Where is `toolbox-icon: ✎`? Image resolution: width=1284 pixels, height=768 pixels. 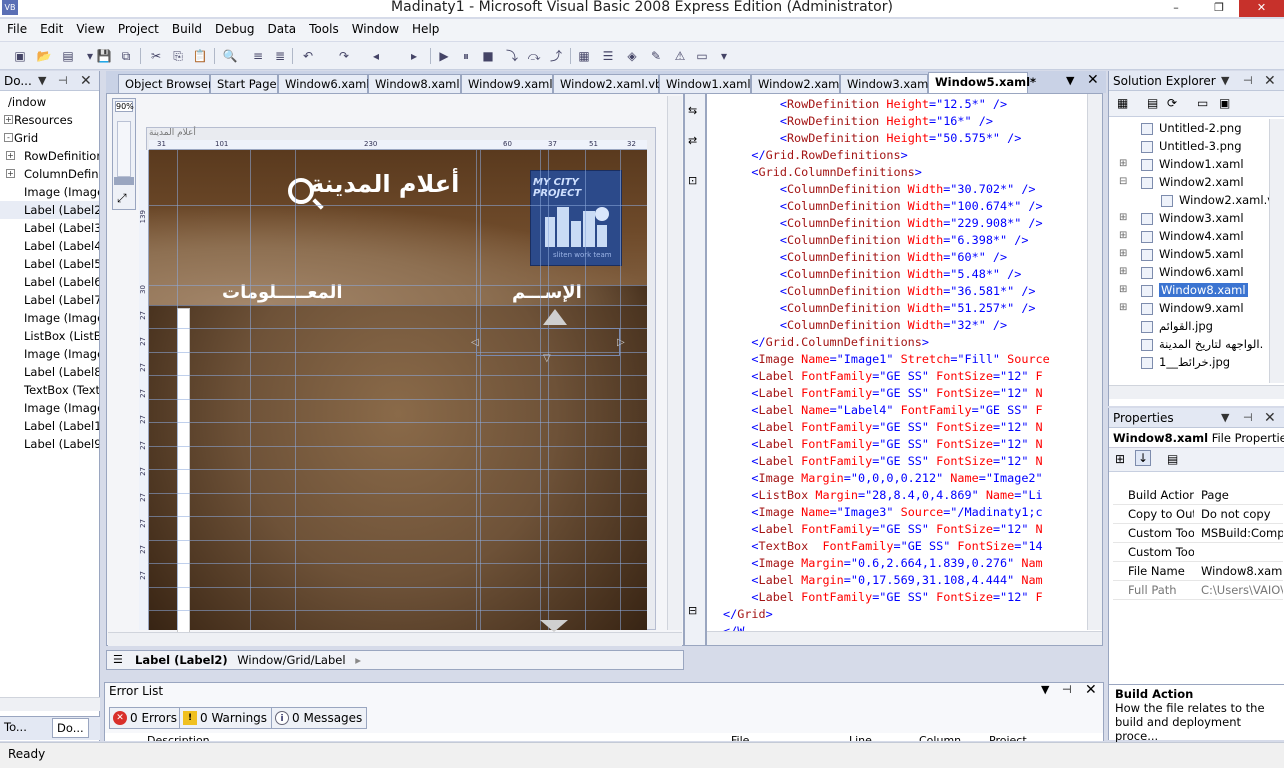 toolbox-icon: ✎ is located at coordinates (656, 56).